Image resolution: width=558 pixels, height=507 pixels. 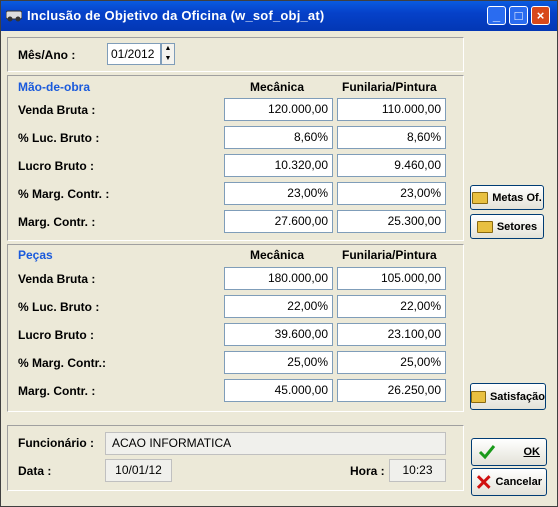 What do you see at coordinates (278, 165) in the screenshot?
I see `mo-lucro-bruto-mecanica: 10.320,00` at bounding box center [278, 165].